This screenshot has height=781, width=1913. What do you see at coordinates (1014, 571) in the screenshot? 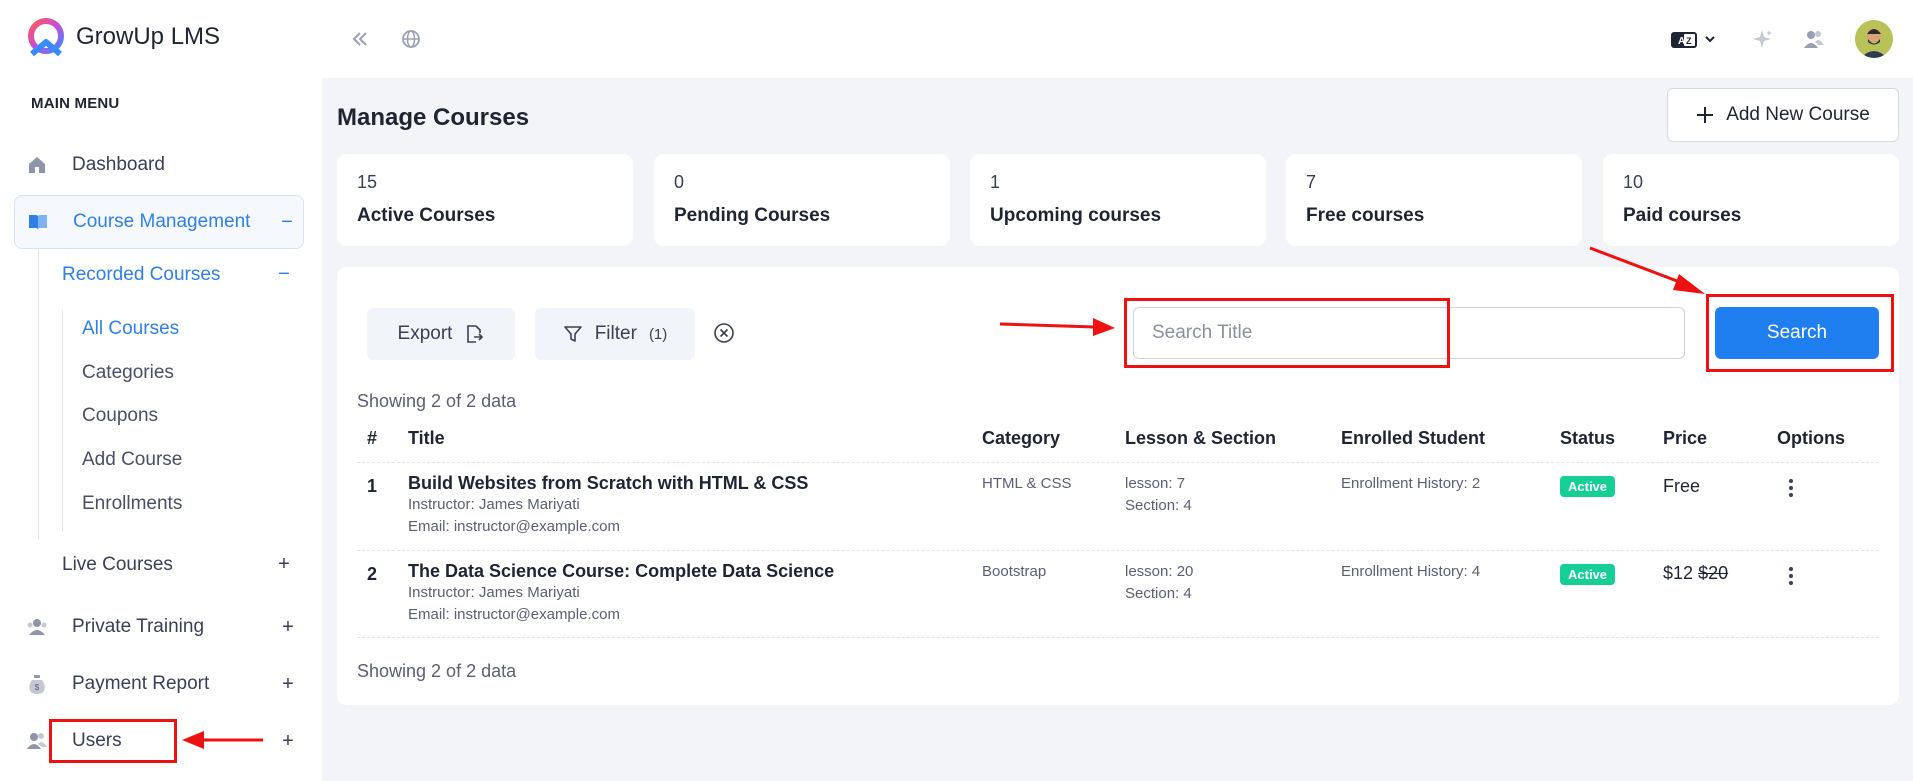
I see `course-category: Bootstrap` at bounding box center [1014, 571].